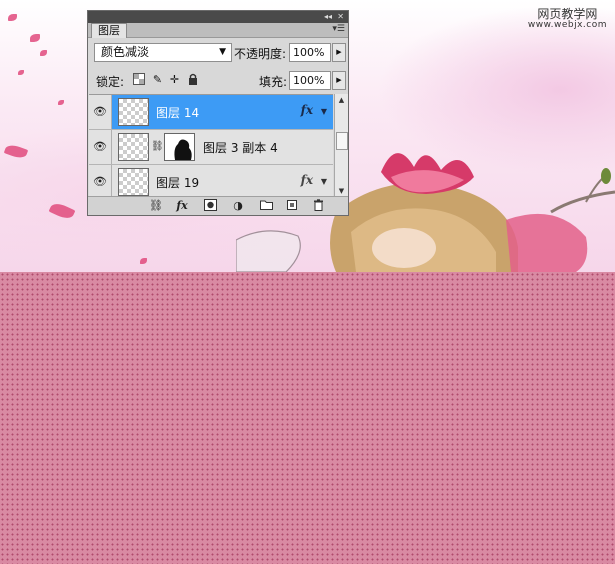 The width and height of the screenshot is (615, 564). Describe the element at coordinates (310, 80) in the screenshot. I see `fill-input: 100%` at that location.